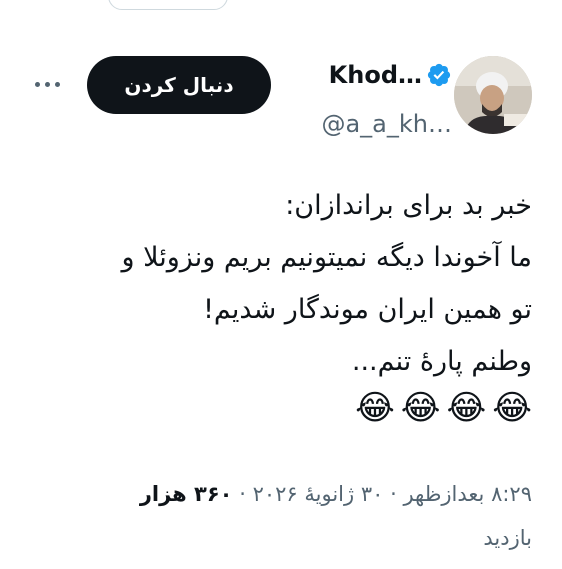 The height and width of the screenshot is (569, 562). Describe the element at coordinates (443, 408) in the screenshot. I see `emoji-row: 😂 😂 😂 😂` at that location.